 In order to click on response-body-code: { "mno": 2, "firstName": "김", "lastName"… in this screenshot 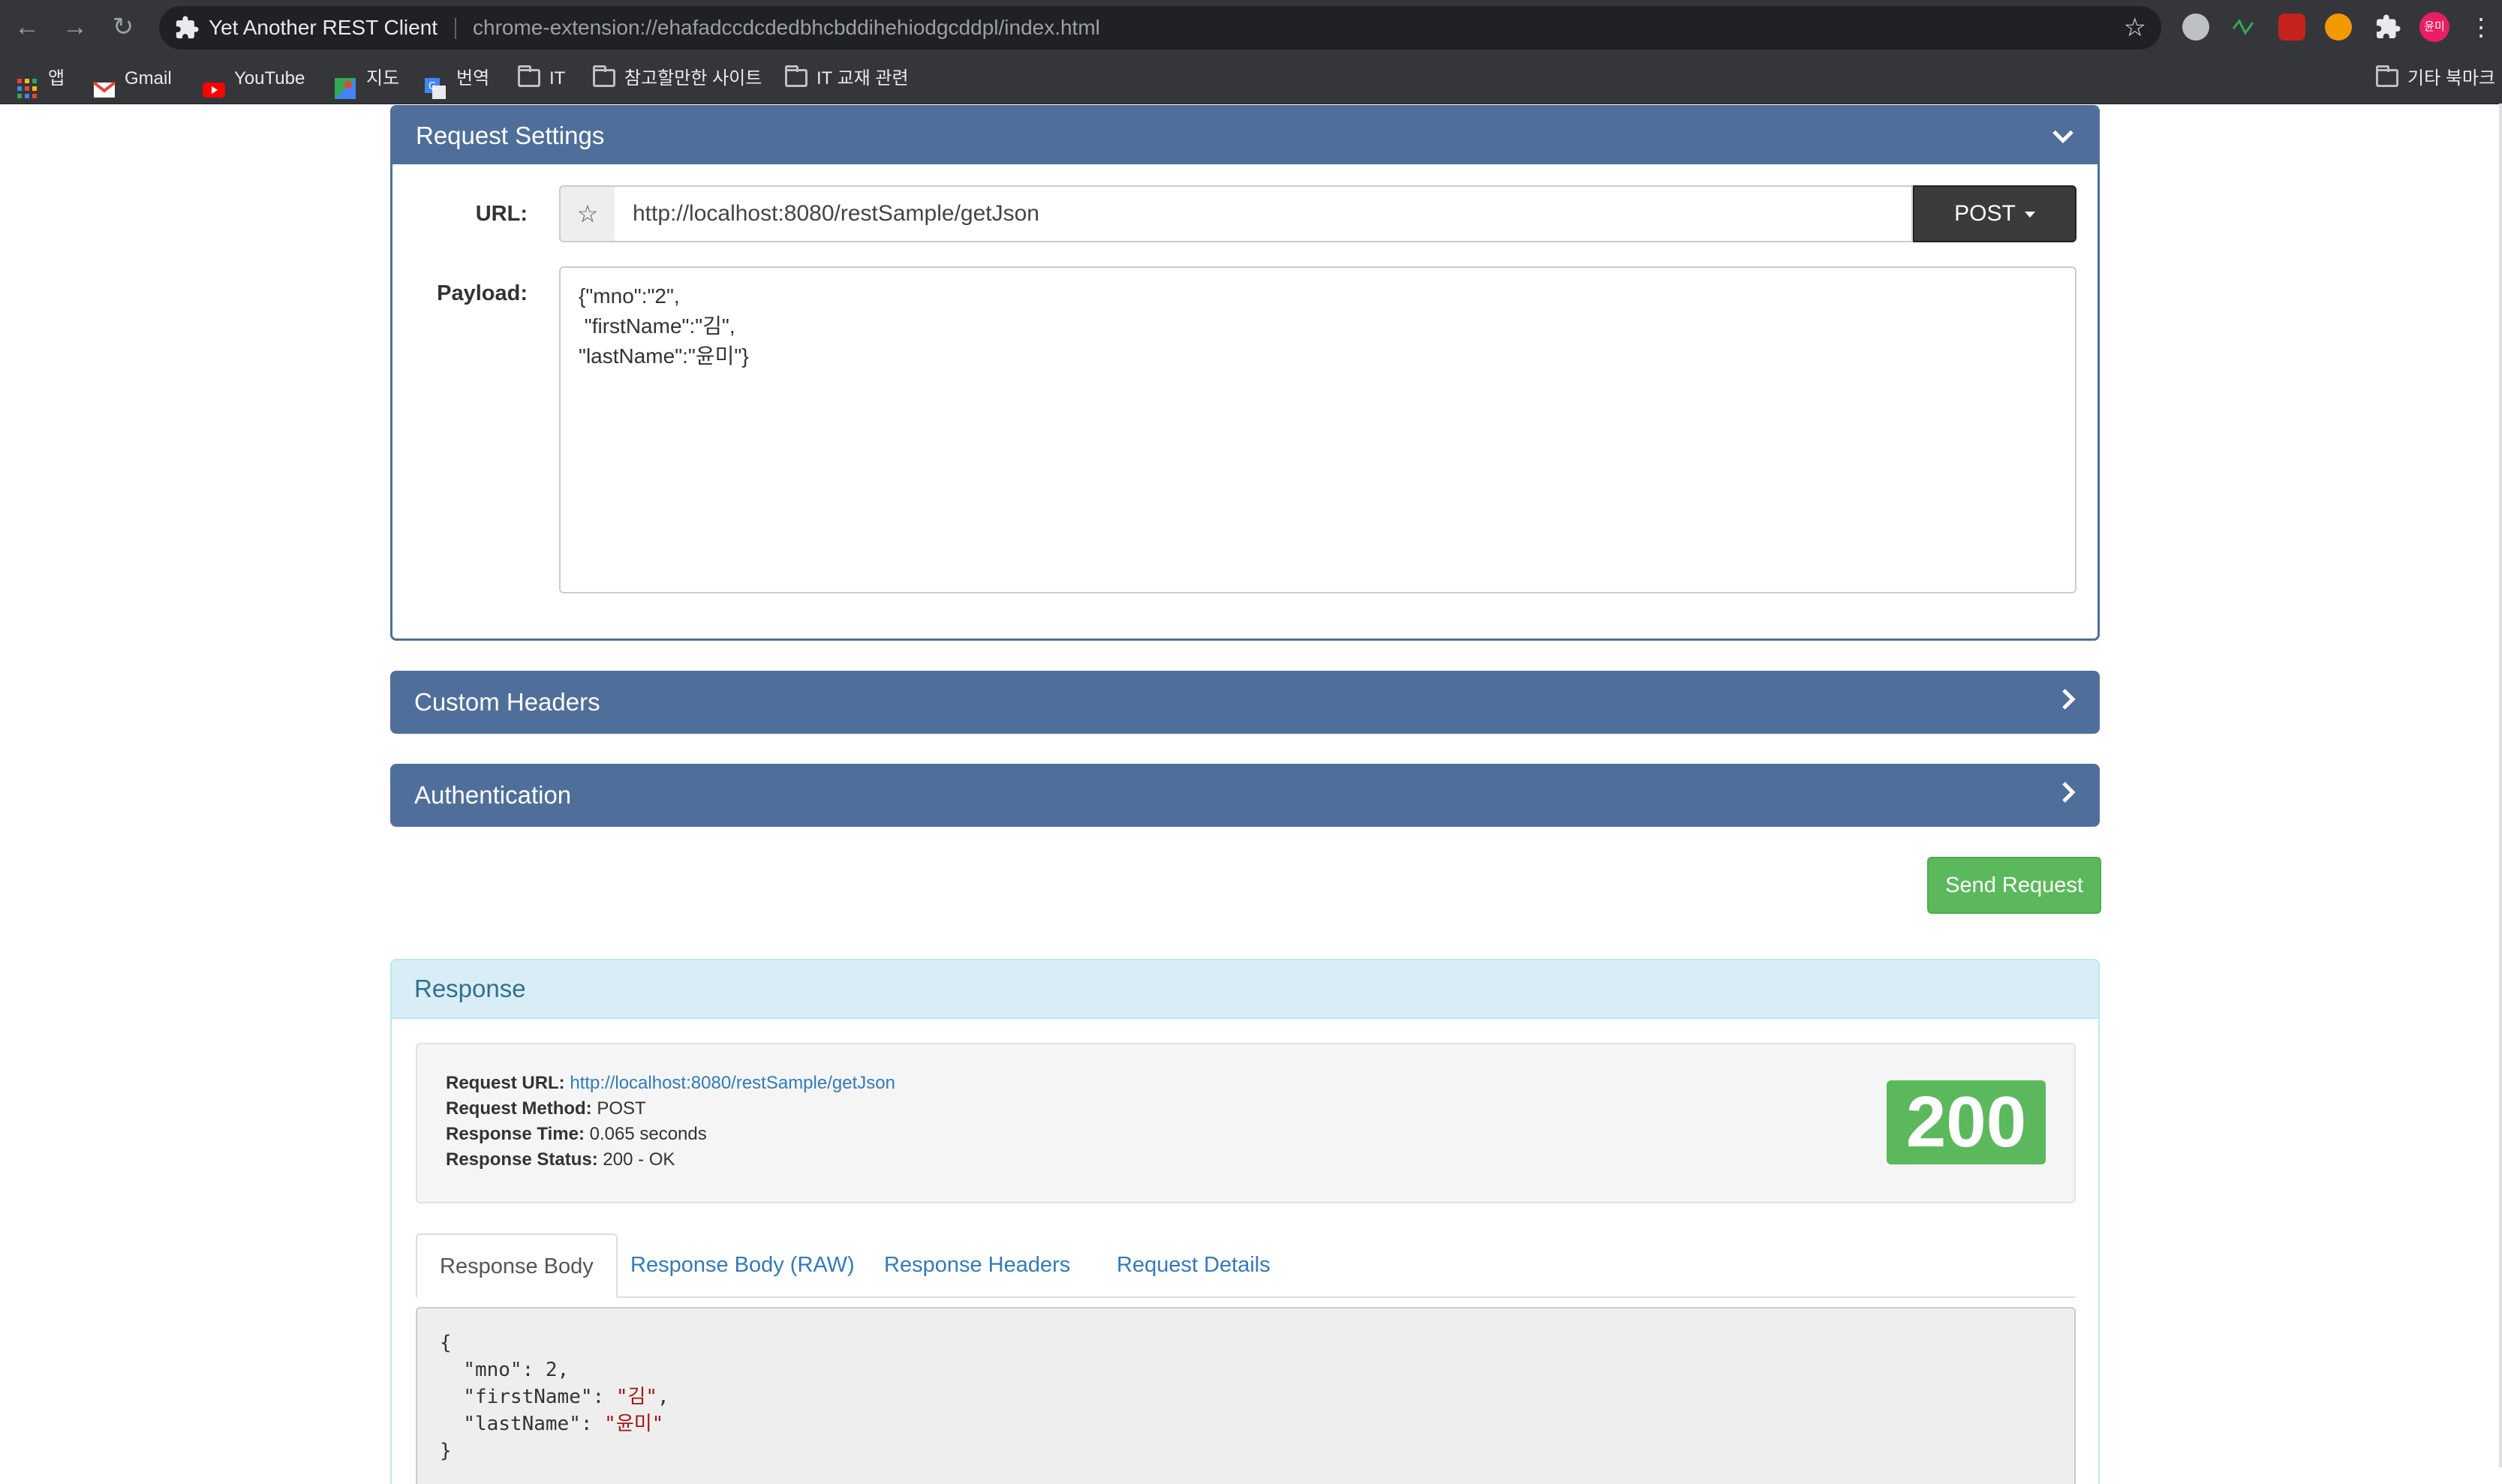, I will do `click(1246, 1395)`.